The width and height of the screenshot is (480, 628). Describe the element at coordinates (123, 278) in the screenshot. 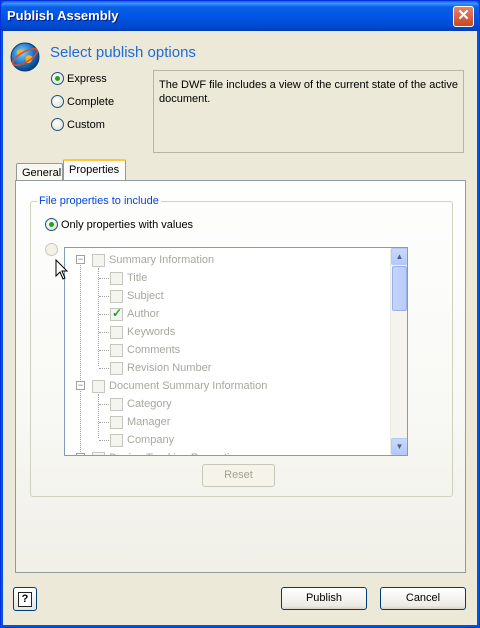

I see `tree-item-row: Title` at that location.